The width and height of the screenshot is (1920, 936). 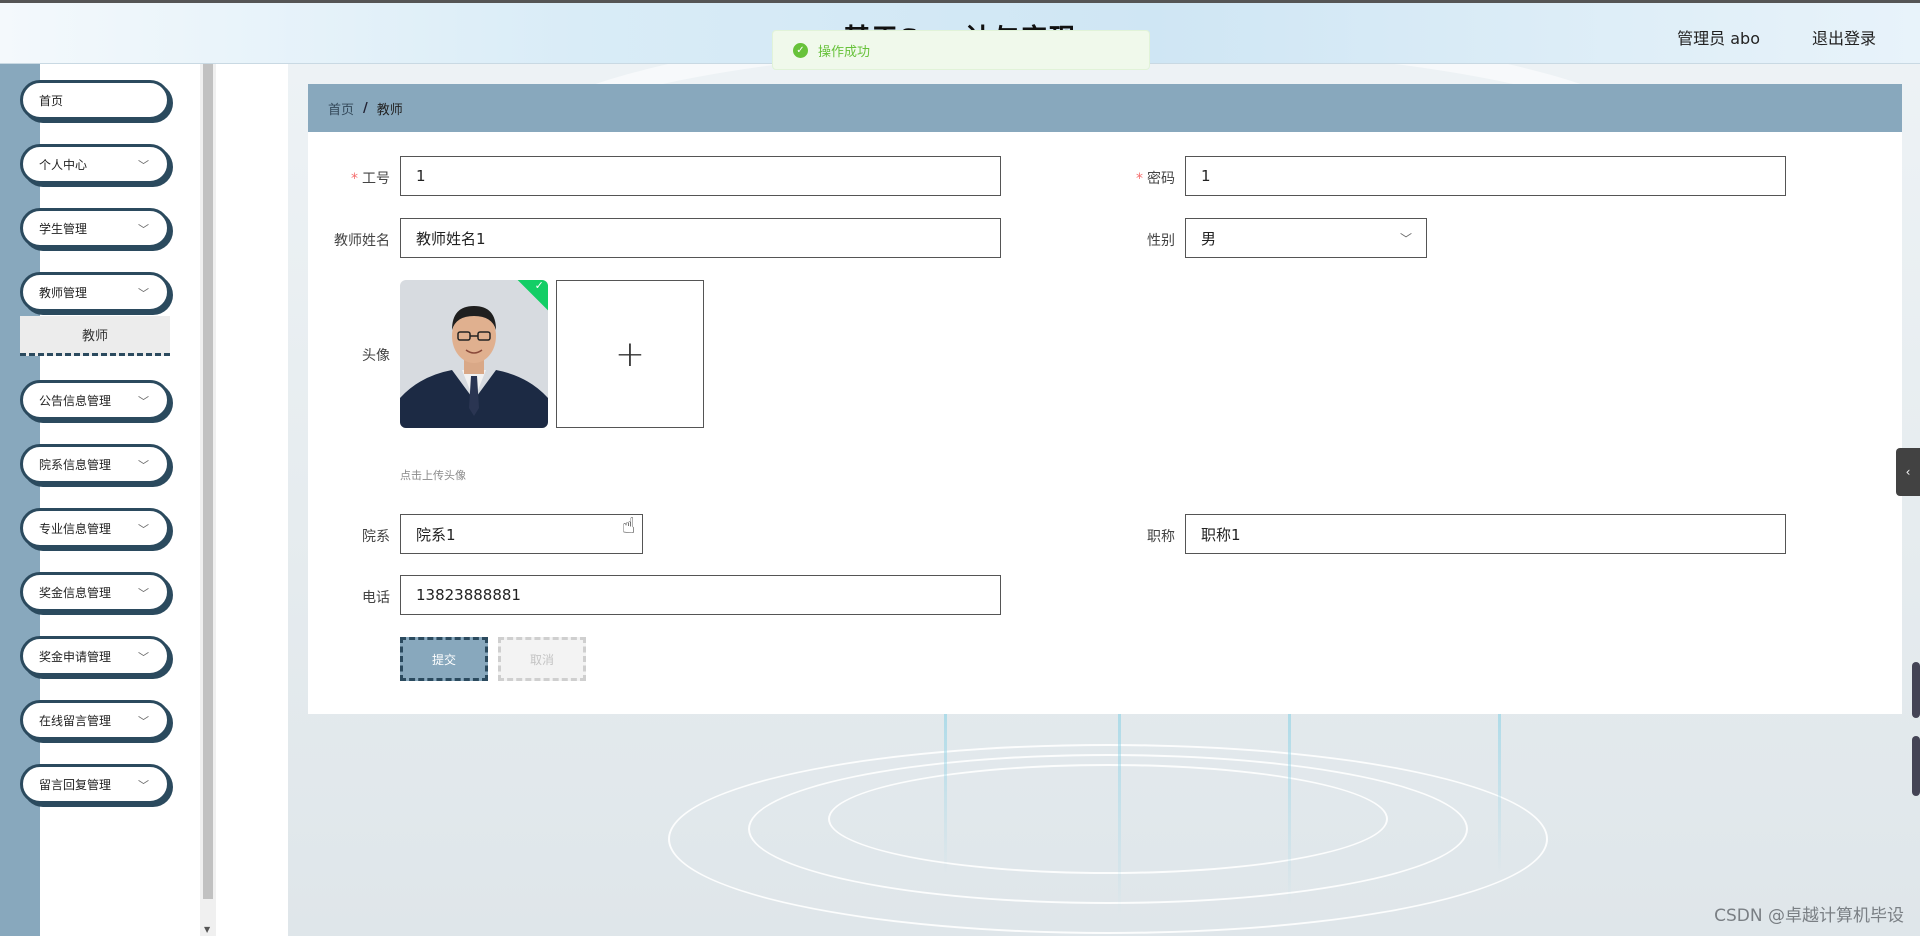 I want to click on success-toast: ✓ 操作成功, so click(x=961, y=50).